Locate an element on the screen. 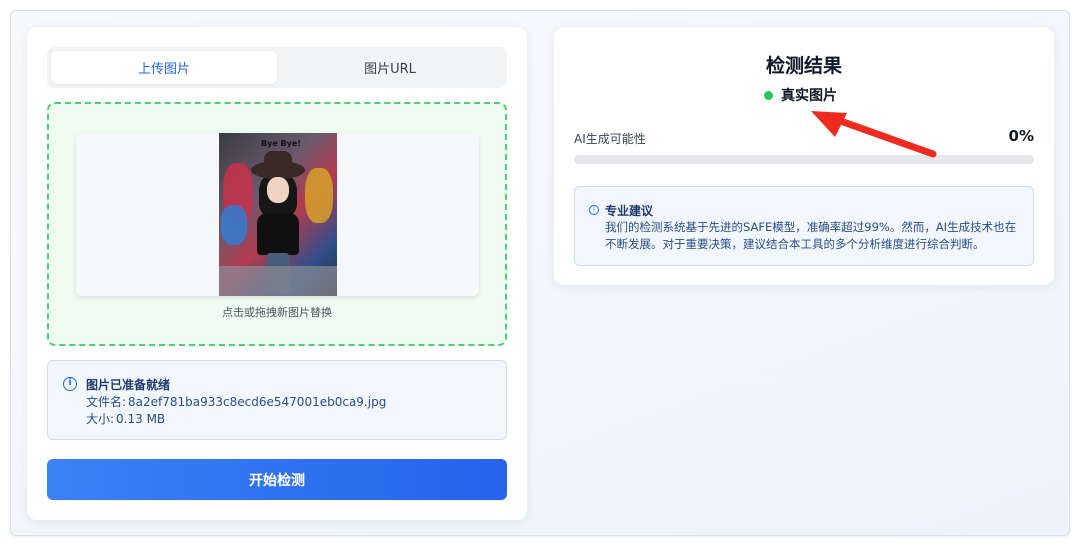  tab-image-url: 图片URL is located at coordinates (390, 67).